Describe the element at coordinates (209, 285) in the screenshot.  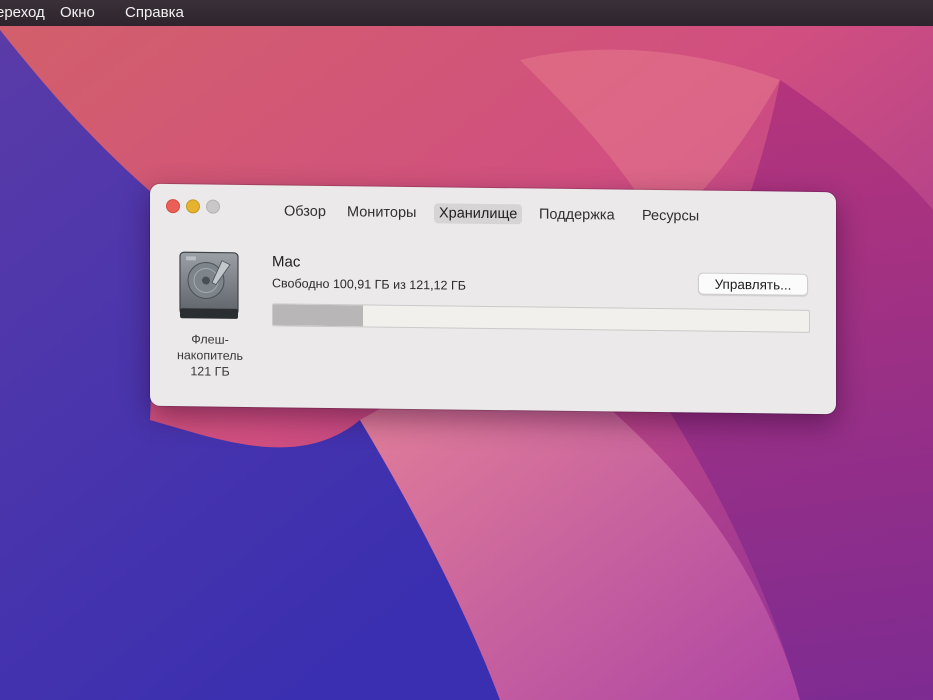
I see `flash-drive-icon` at that location.